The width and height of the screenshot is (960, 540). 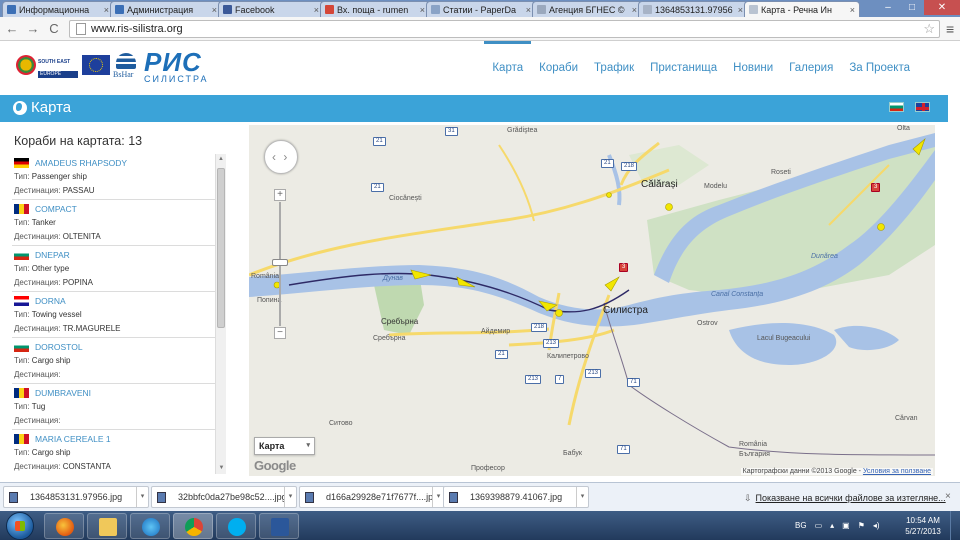 I want to click on ship-list-item: DOROSTOL Тип: Cargo ship Дестинация:, so click(x=113, y=361).